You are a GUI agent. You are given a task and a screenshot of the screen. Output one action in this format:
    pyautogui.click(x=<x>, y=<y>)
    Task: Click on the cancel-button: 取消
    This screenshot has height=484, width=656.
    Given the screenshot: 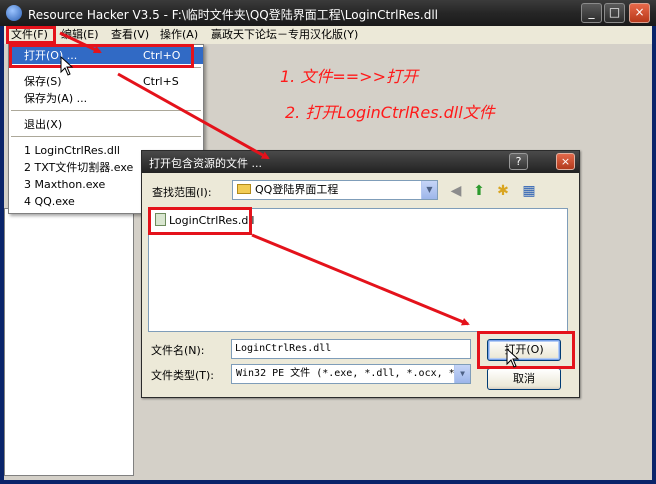 What is the action you would take?
    pyautogui.click(x=524, y=379)
    